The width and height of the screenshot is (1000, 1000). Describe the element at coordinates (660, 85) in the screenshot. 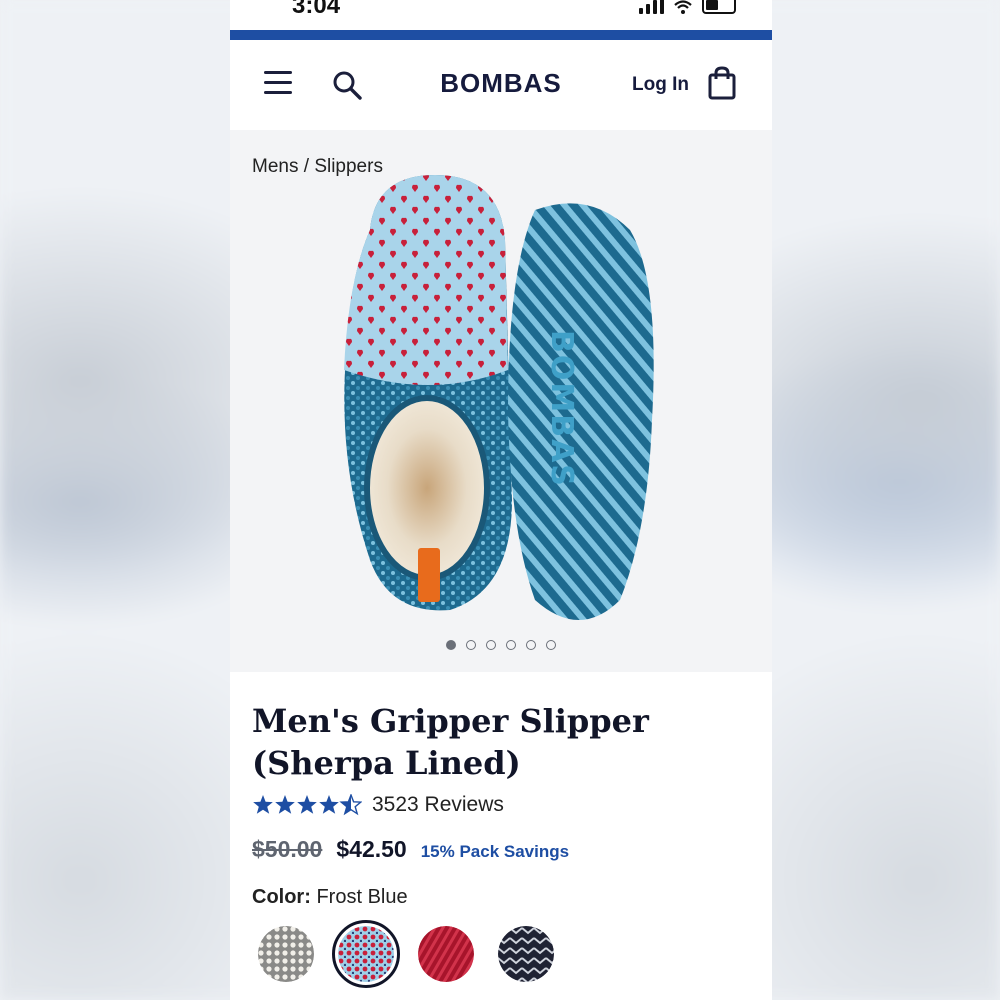

I see `login-link: Log In` at that location.